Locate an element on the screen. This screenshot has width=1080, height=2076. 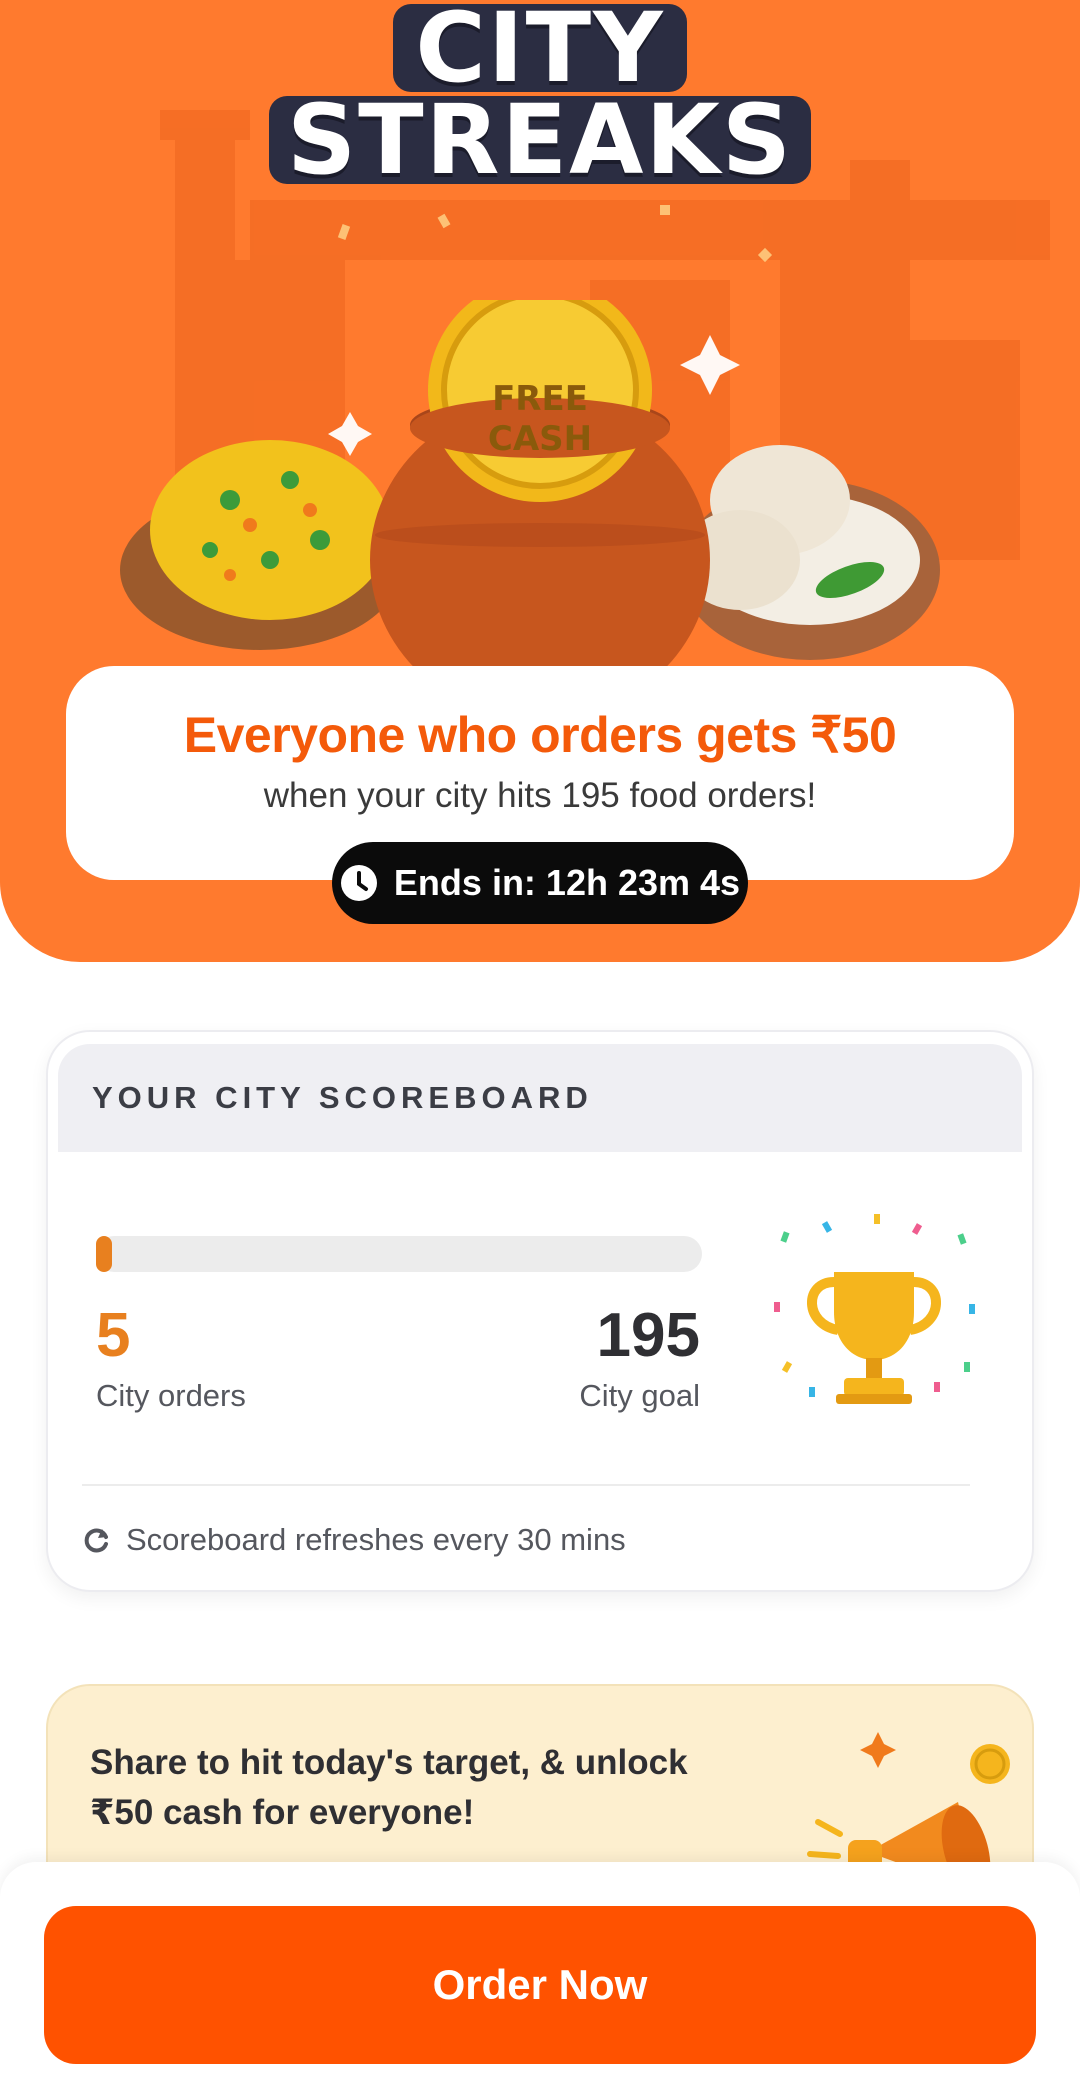
city-goal-label: City goal is located at coordinates (639, 1395).